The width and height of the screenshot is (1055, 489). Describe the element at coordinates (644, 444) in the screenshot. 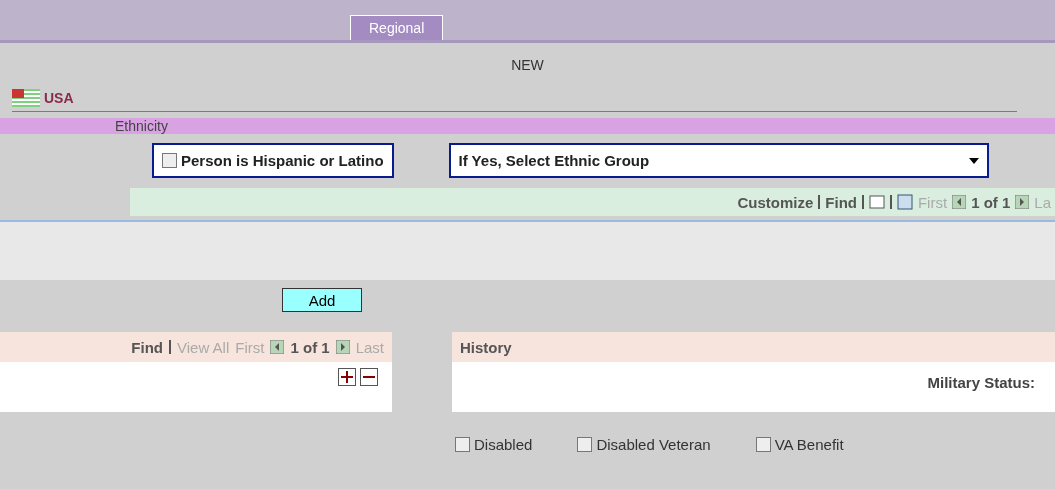

I see `checkbox: Disabled Veteran` at that location.